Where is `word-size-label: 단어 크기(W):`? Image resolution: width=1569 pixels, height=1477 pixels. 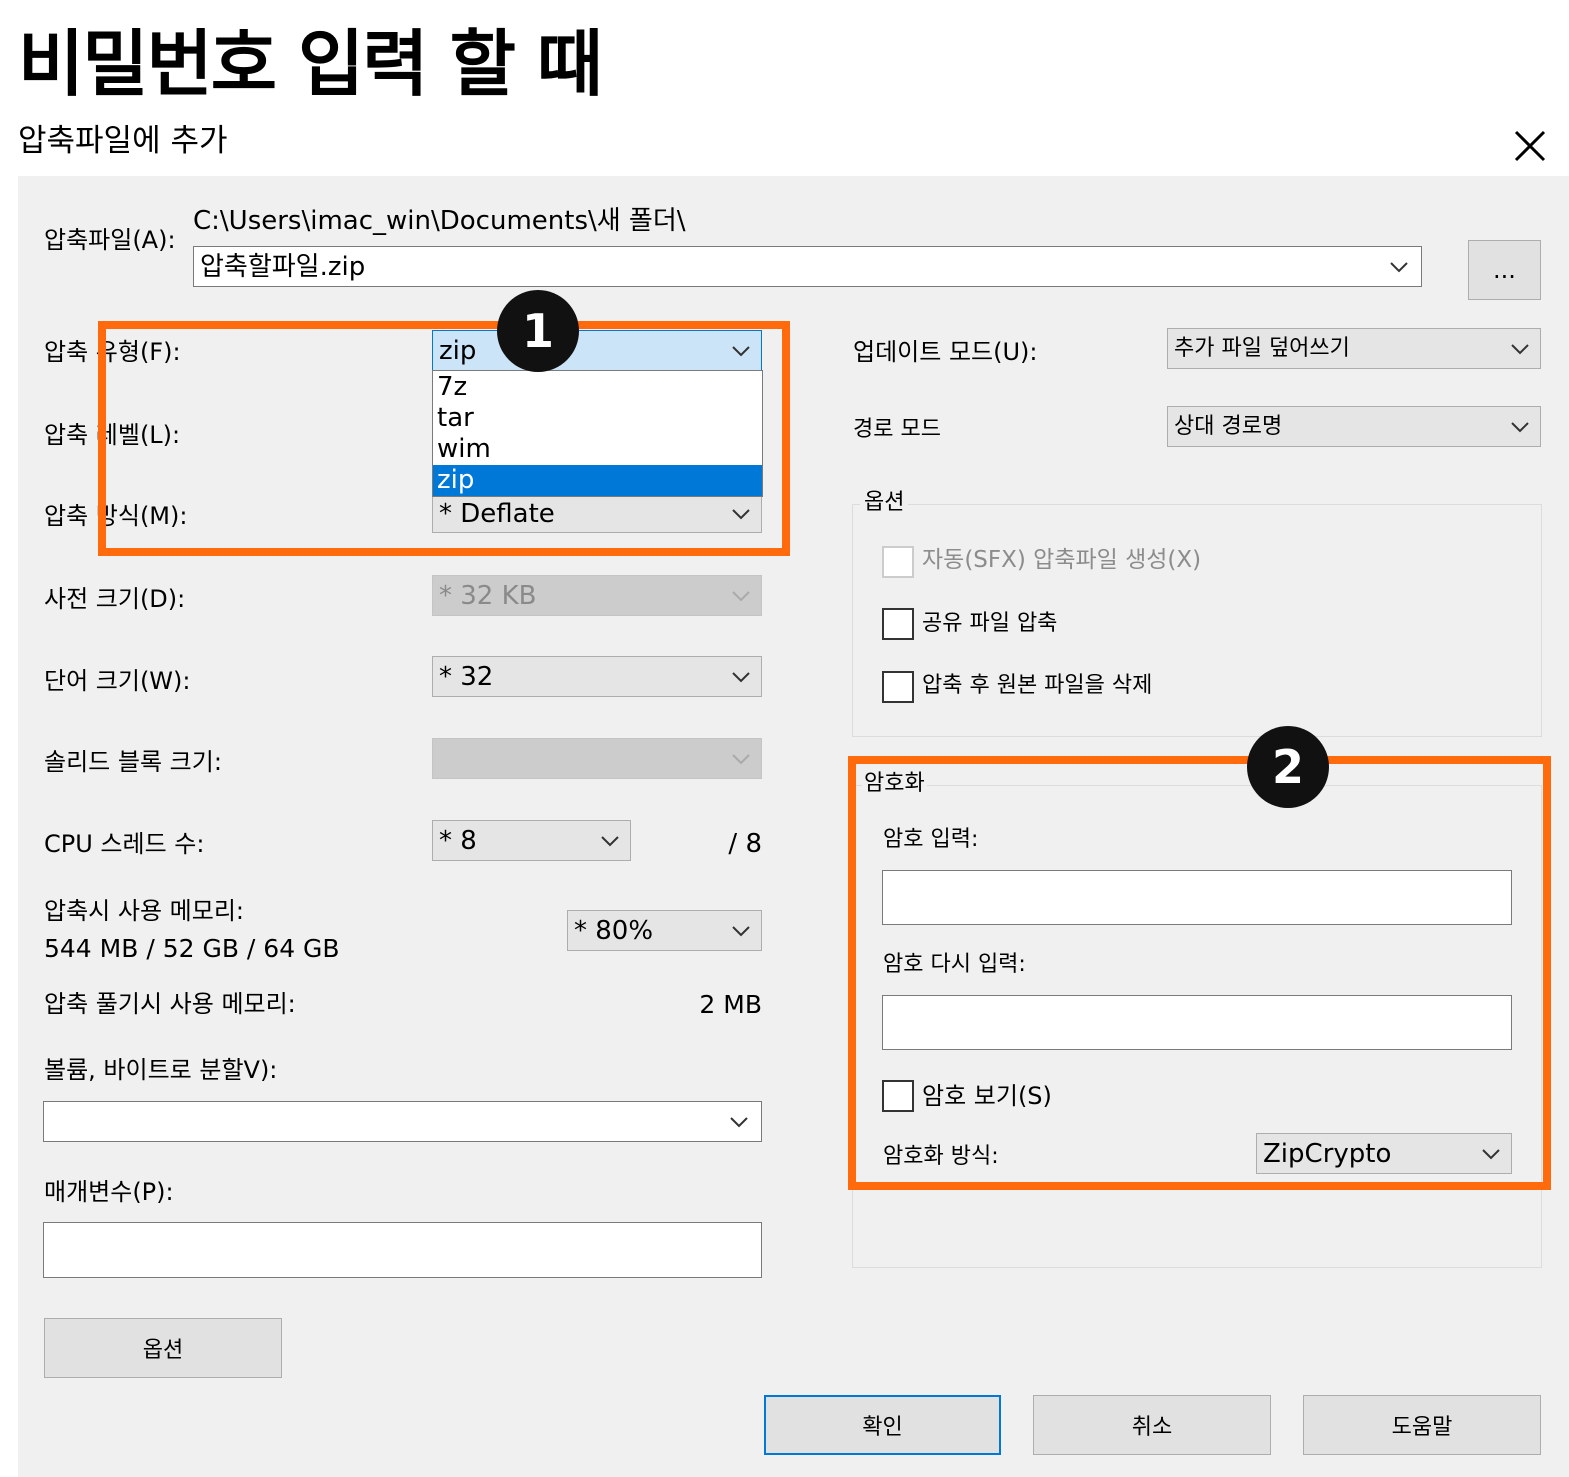
word-size-label: 단어 크기(W): is located at coordinates (117, 681).